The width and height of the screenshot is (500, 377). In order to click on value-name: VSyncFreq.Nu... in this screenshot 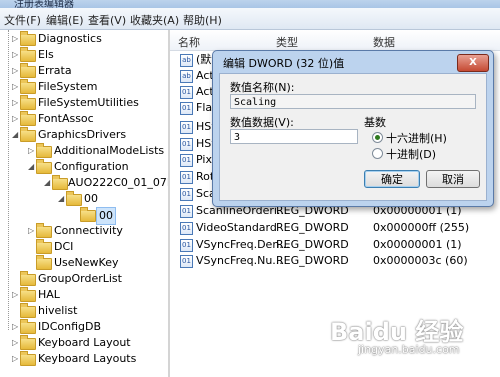, I will do `click(239, 260)`.